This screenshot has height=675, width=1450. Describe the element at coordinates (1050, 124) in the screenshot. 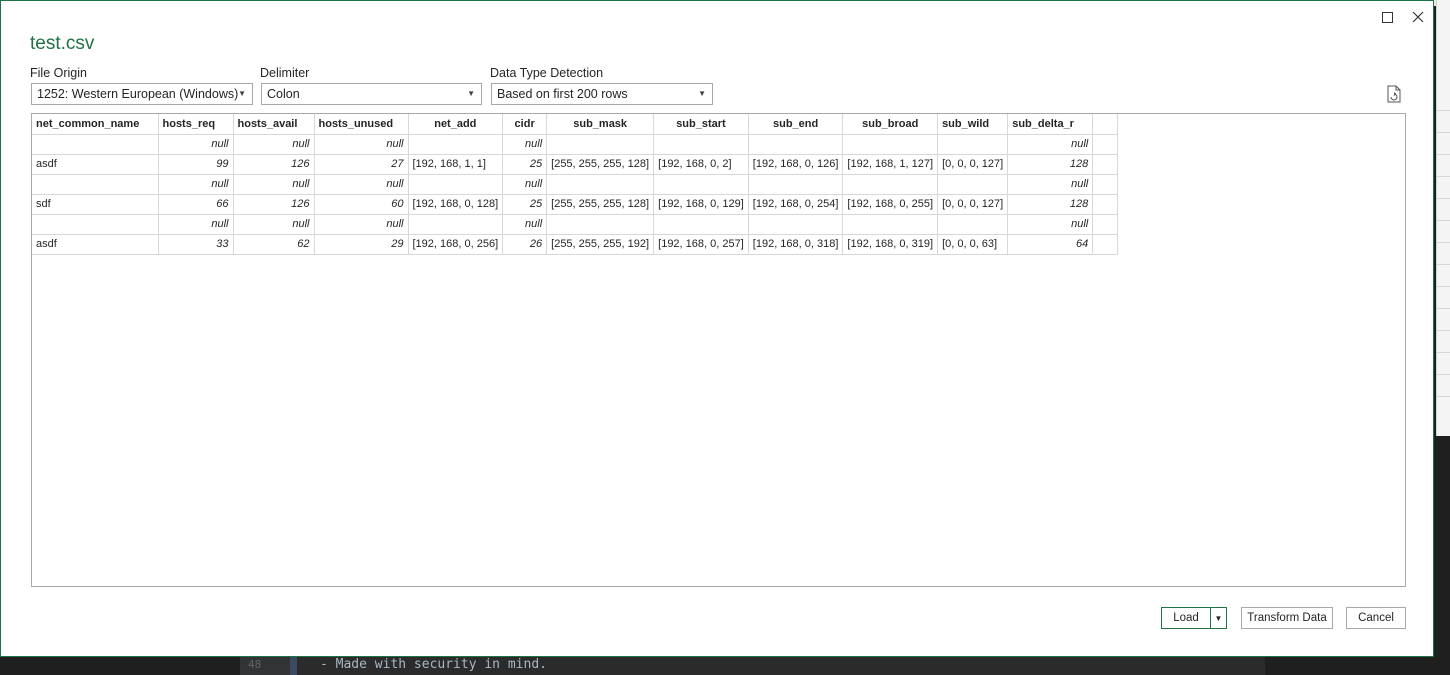

I see `column-header: sub_delta_r` at that location.